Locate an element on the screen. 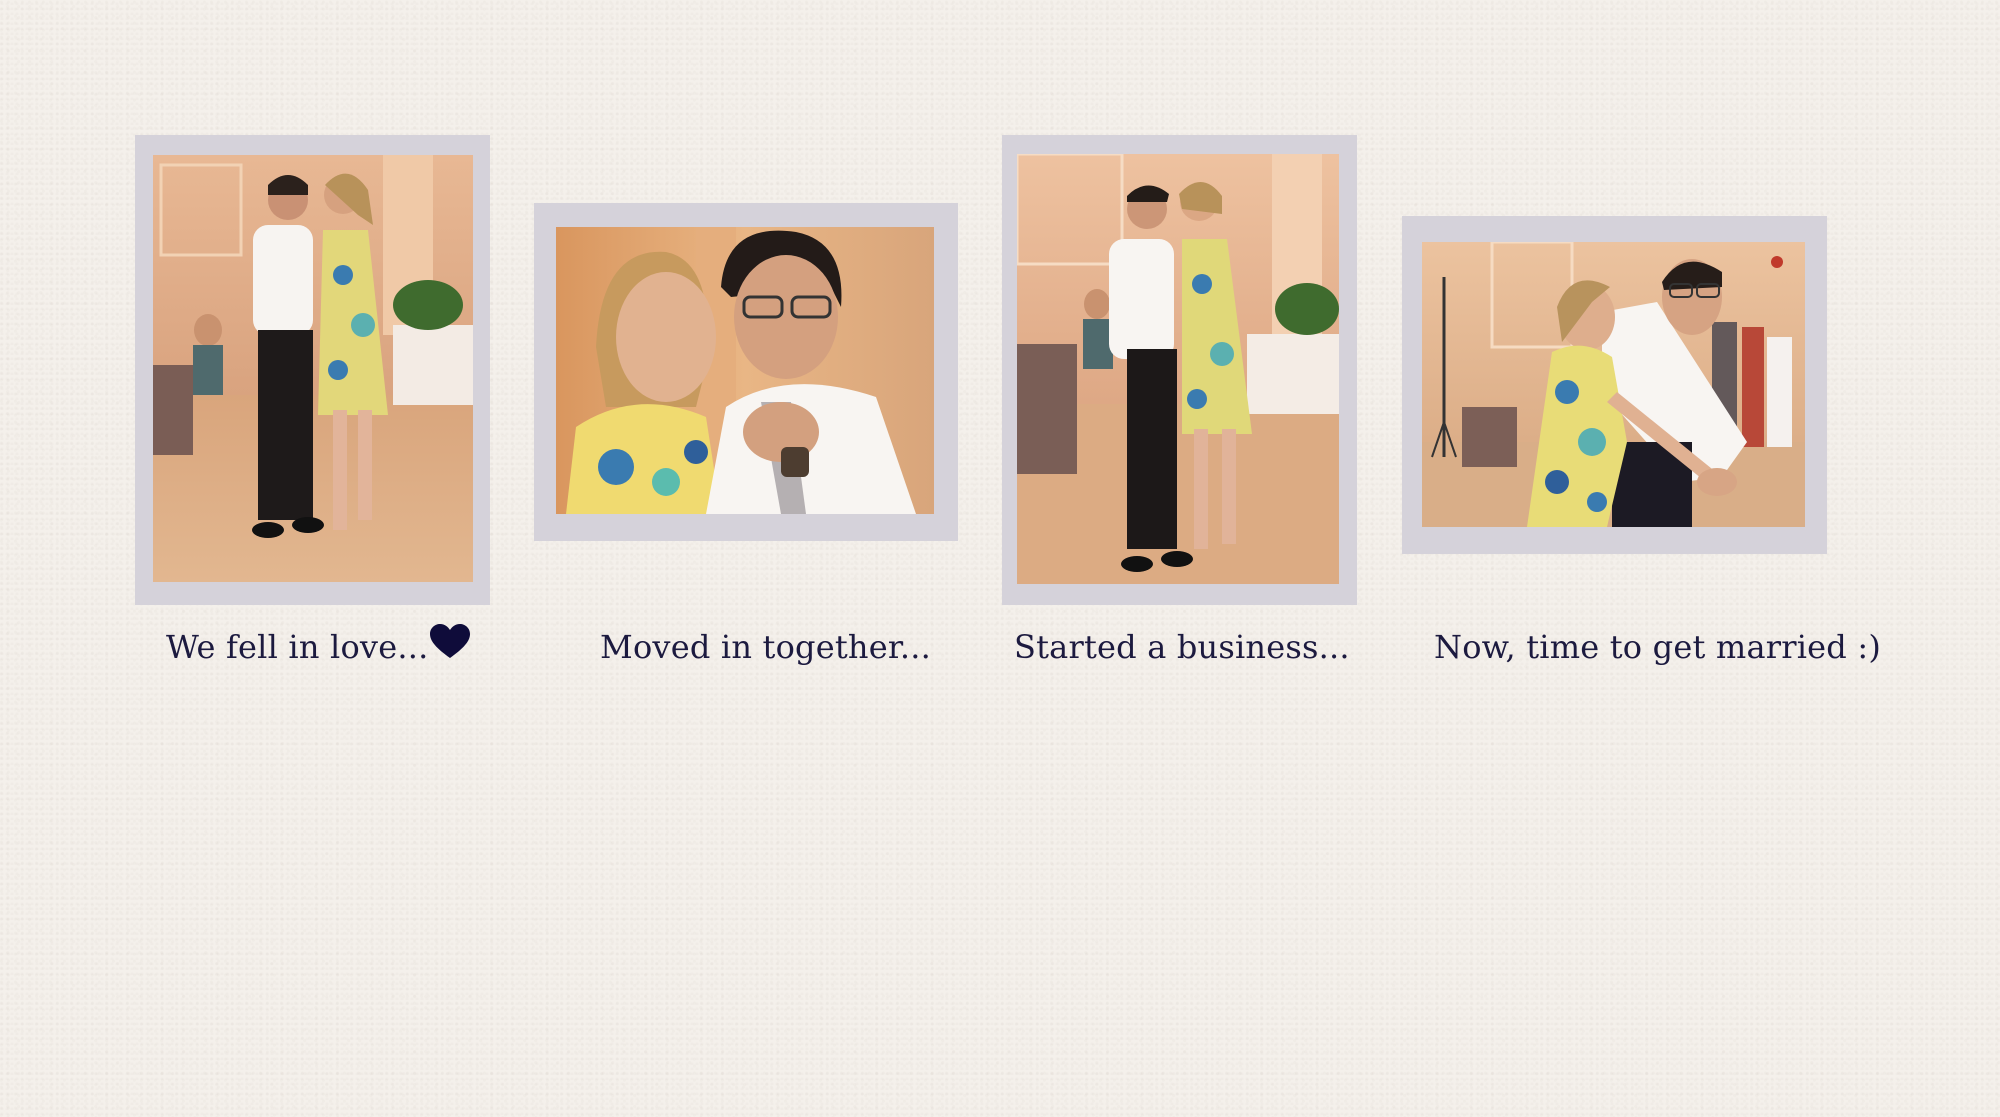  photo-couple-closeup is located at coordinates (745, 370).